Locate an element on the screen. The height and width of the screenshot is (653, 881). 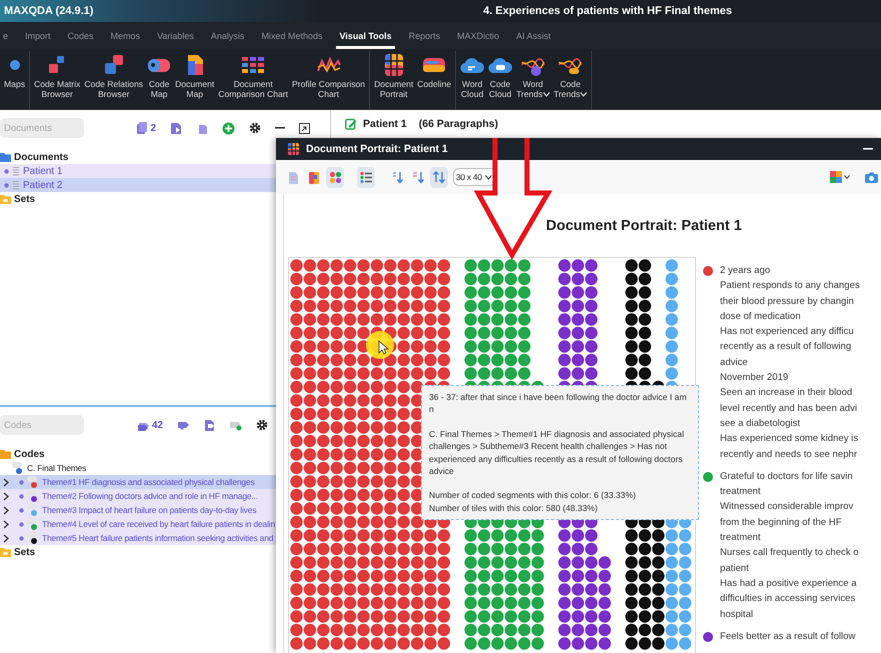
code-row: Theme#5 Heart failure patients information seeking activities and is located at coordinates (138, 538).